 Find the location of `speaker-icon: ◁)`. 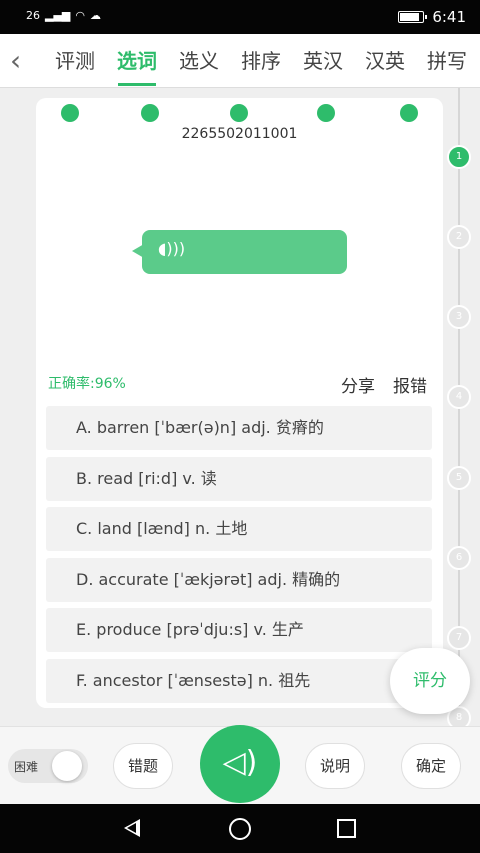

speaker-icon: ◁) is located at coordinates (240, 762).